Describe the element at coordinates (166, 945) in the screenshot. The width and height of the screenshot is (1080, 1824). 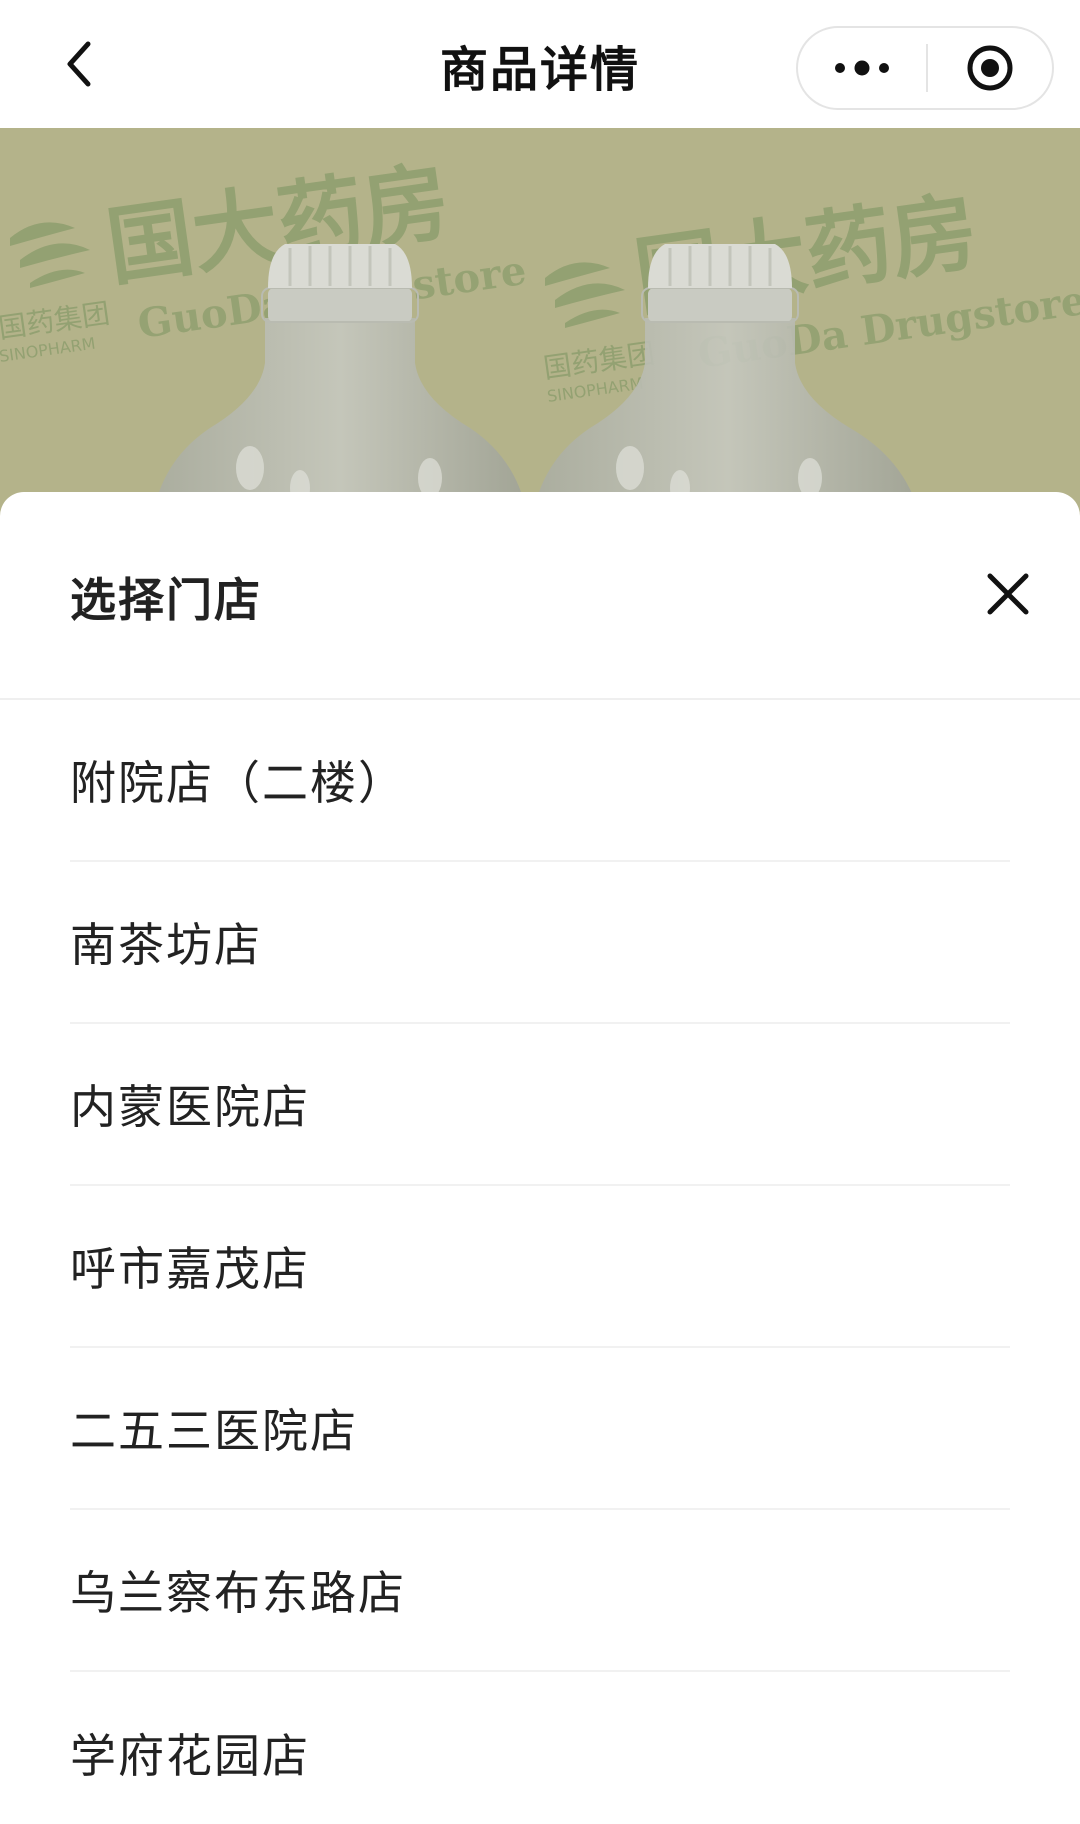
I see `store-name: 南茶坊店` at that location.